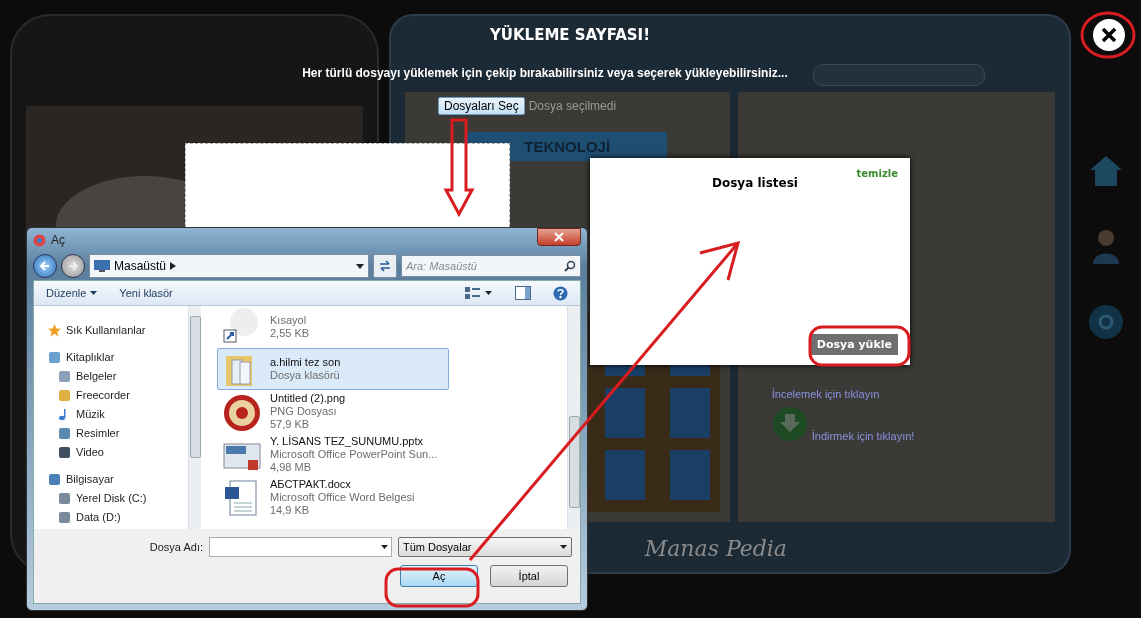 This screenshot has height=618, width=1141. I want to click on clear-link: temizle, so click(877, 173).